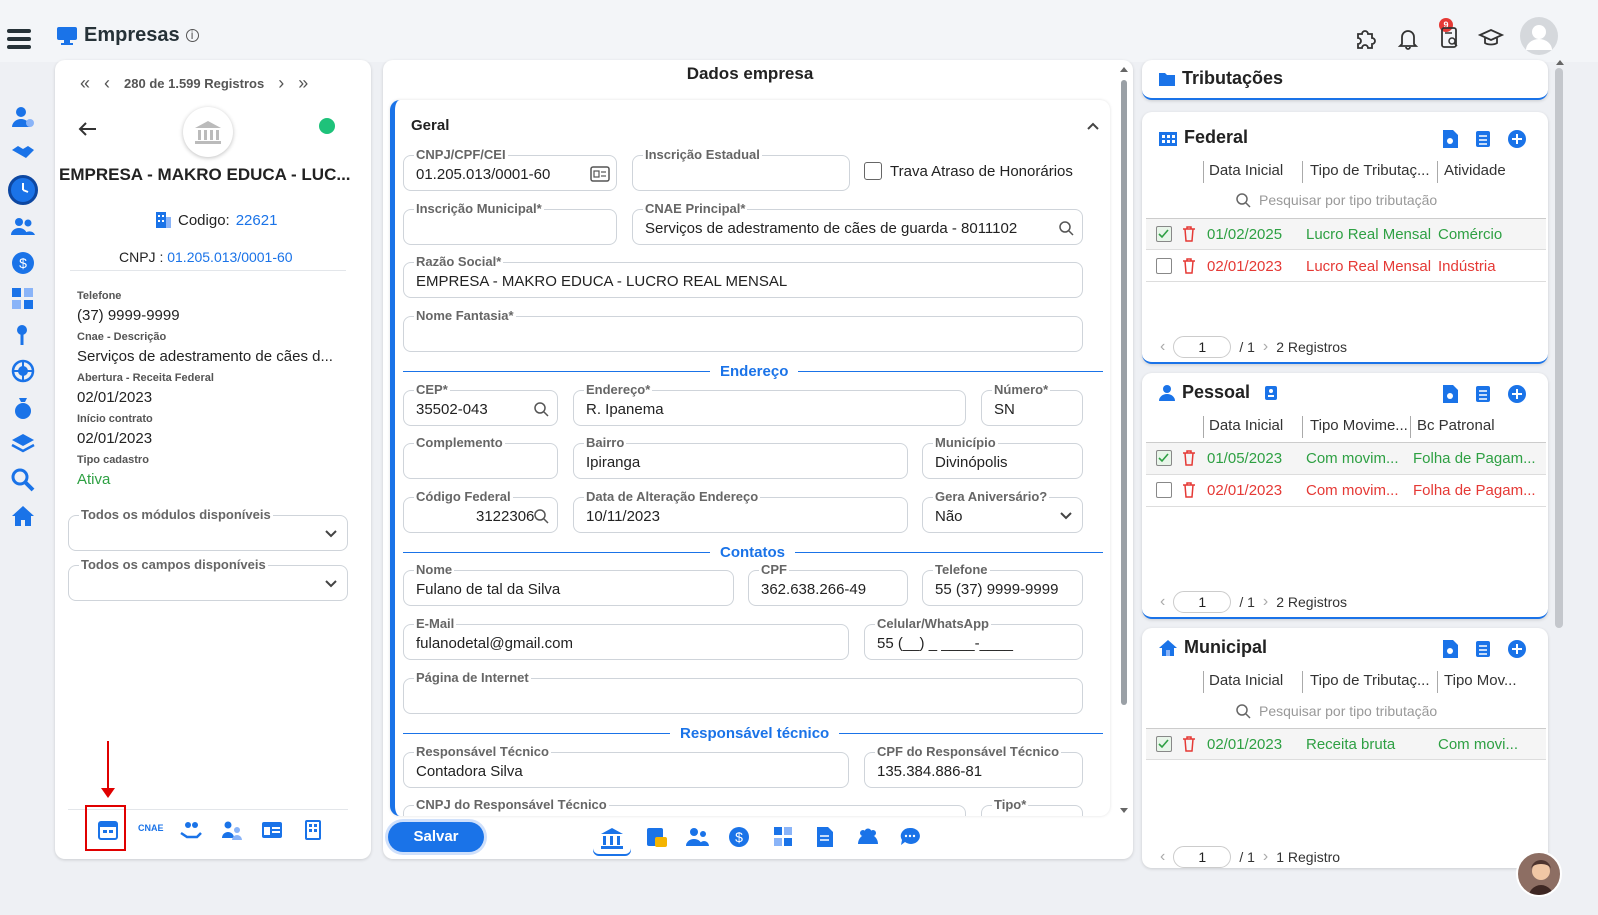 This screenshot has height=915, width=1598. Describe the element at coordinates (107, 83) in the screenshot. I see `prev-record-button: ‹` at that location.